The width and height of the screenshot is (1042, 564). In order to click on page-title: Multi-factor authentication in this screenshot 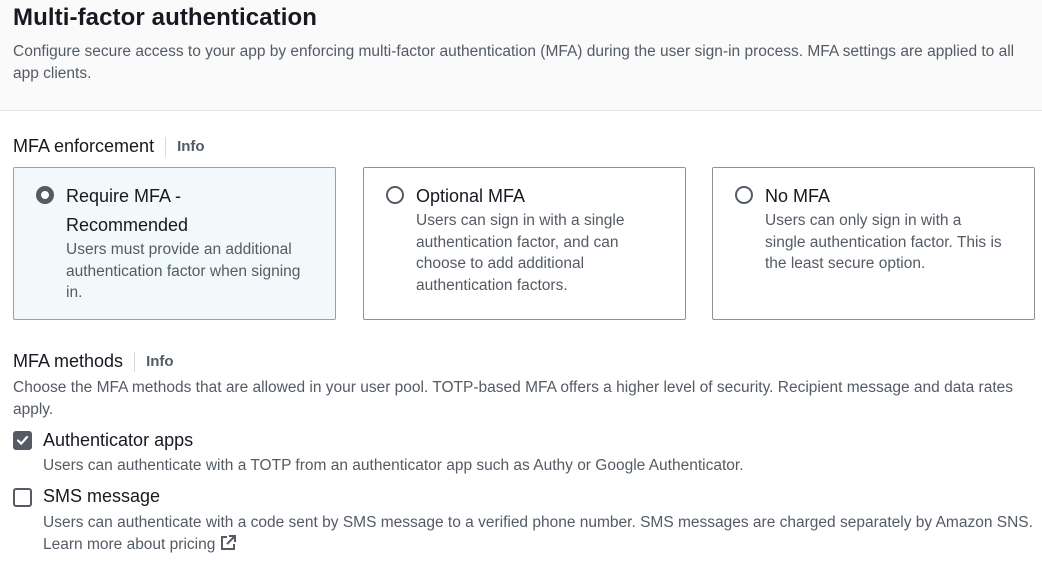, I will do `click(165, 17)`.